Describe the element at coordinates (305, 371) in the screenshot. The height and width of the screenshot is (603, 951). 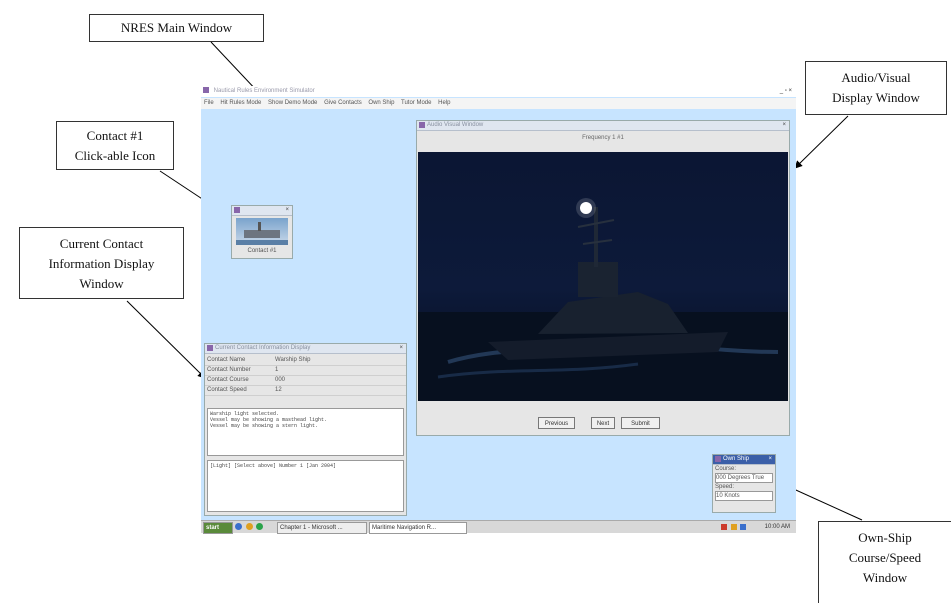
I see `field-contact-number: Contact Number 1` at that location.